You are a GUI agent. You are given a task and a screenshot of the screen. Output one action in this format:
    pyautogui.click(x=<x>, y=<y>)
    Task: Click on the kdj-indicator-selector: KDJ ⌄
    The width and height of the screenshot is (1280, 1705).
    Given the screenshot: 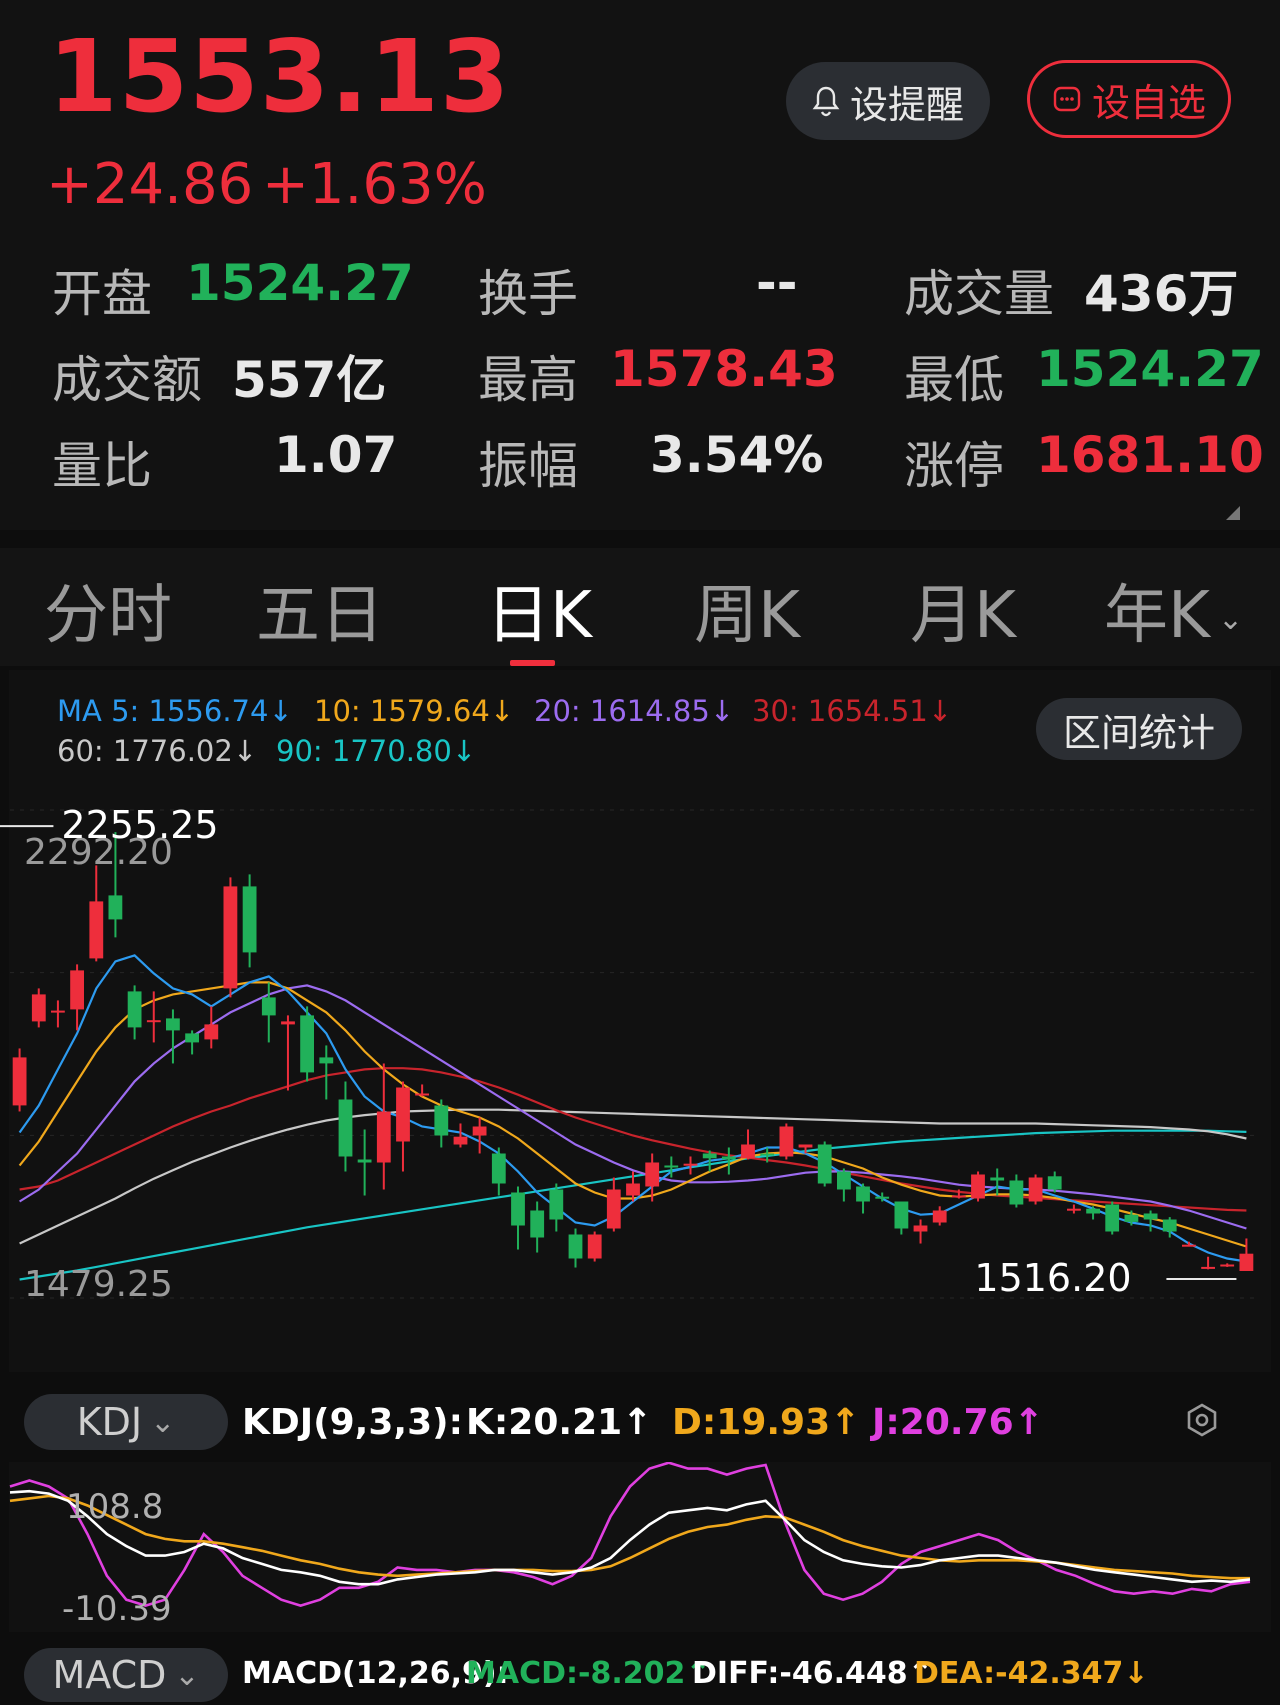 What is the action you would take?
    pyautogui.click(x=126, y=1422)
    